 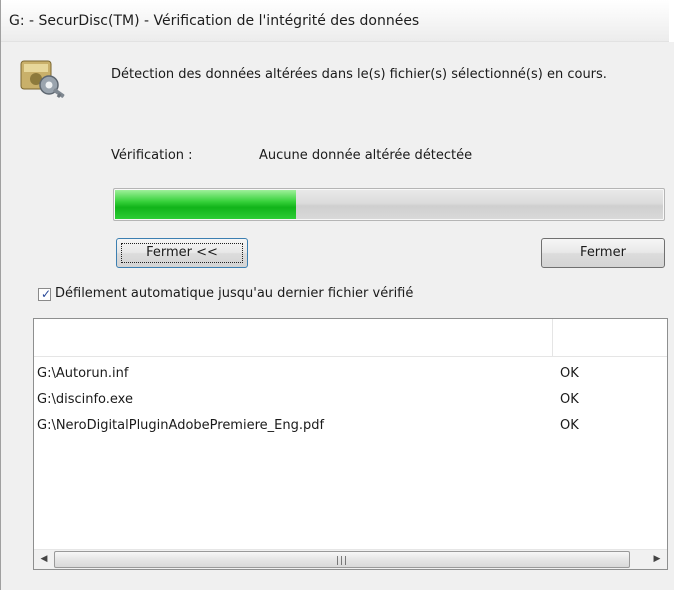 What do you see at coordinates (42, 79) in the screenshot?
I see `securdisc-key-icon` at bounding box center [42, 79].